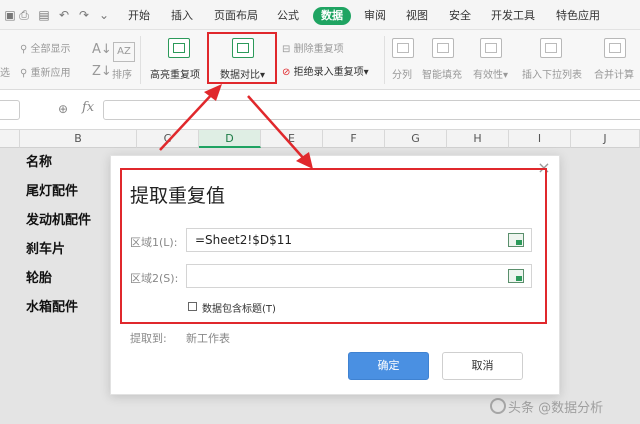 Image resolution: width=640 pixels, height=424 pixels. What do you see at coordinates (24, 49) in the screenshot?
I see `funnel-icon: ⚲` at bounding box center [24, 49].